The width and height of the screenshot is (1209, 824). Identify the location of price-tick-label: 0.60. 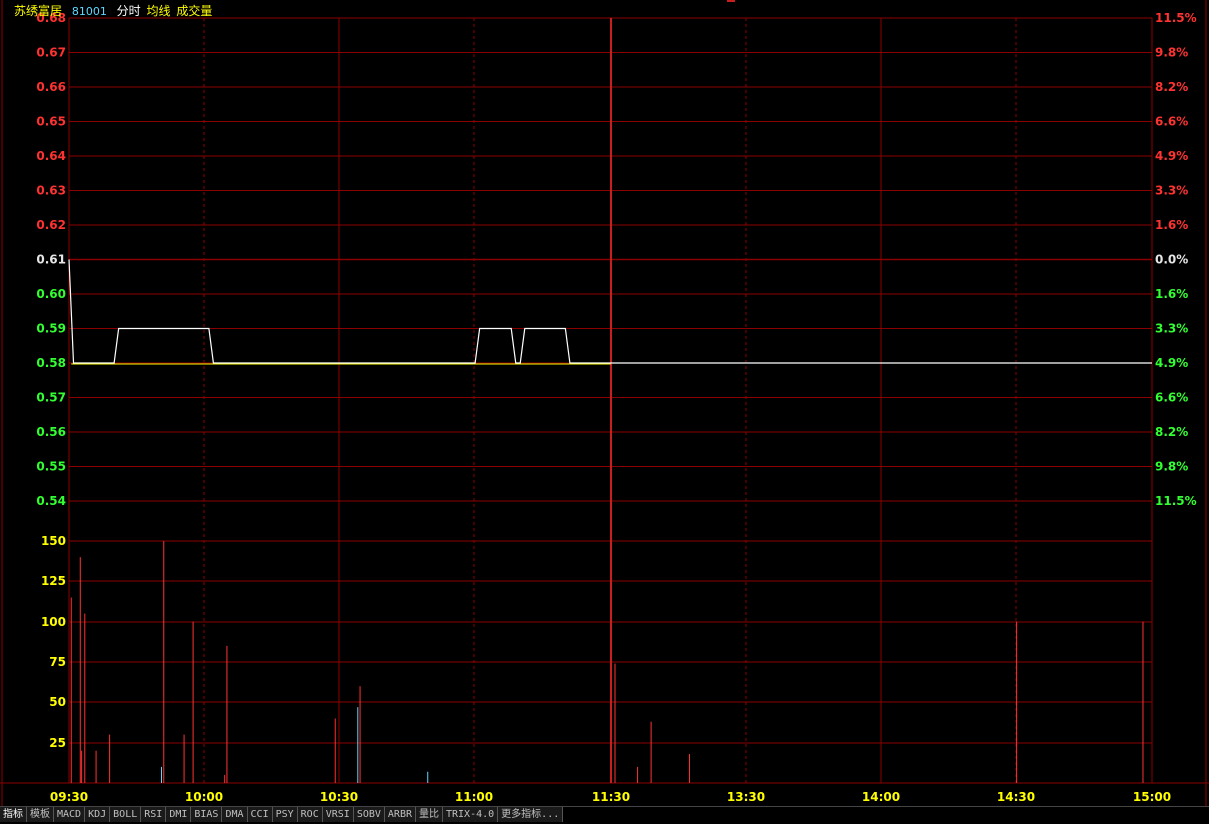
(51, 294).